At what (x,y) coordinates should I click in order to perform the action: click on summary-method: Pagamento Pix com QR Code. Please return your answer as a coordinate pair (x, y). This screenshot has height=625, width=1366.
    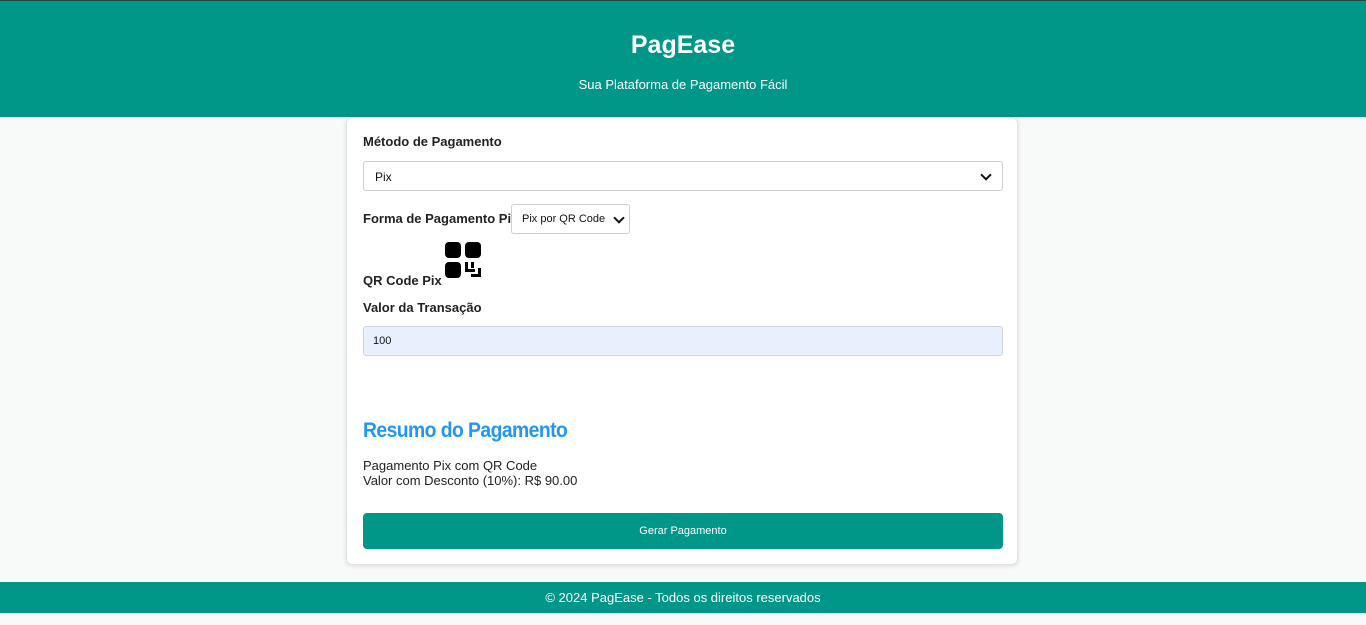
    Looking at the image, I should click on (450, 465).